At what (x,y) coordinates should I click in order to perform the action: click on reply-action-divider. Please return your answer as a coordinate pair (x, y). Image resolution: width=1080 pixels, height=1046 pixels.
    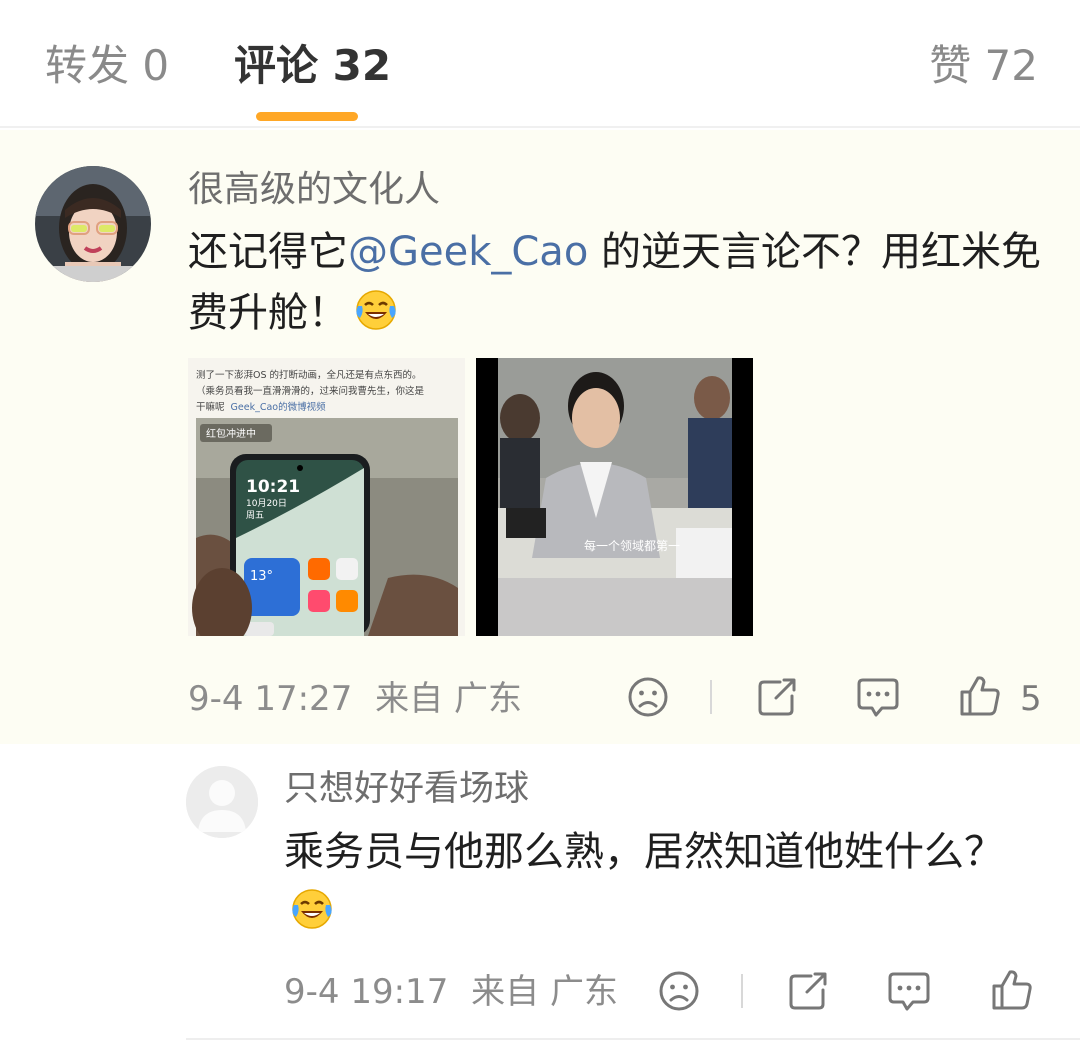
    Looking at the image, I should click on (742, 991).